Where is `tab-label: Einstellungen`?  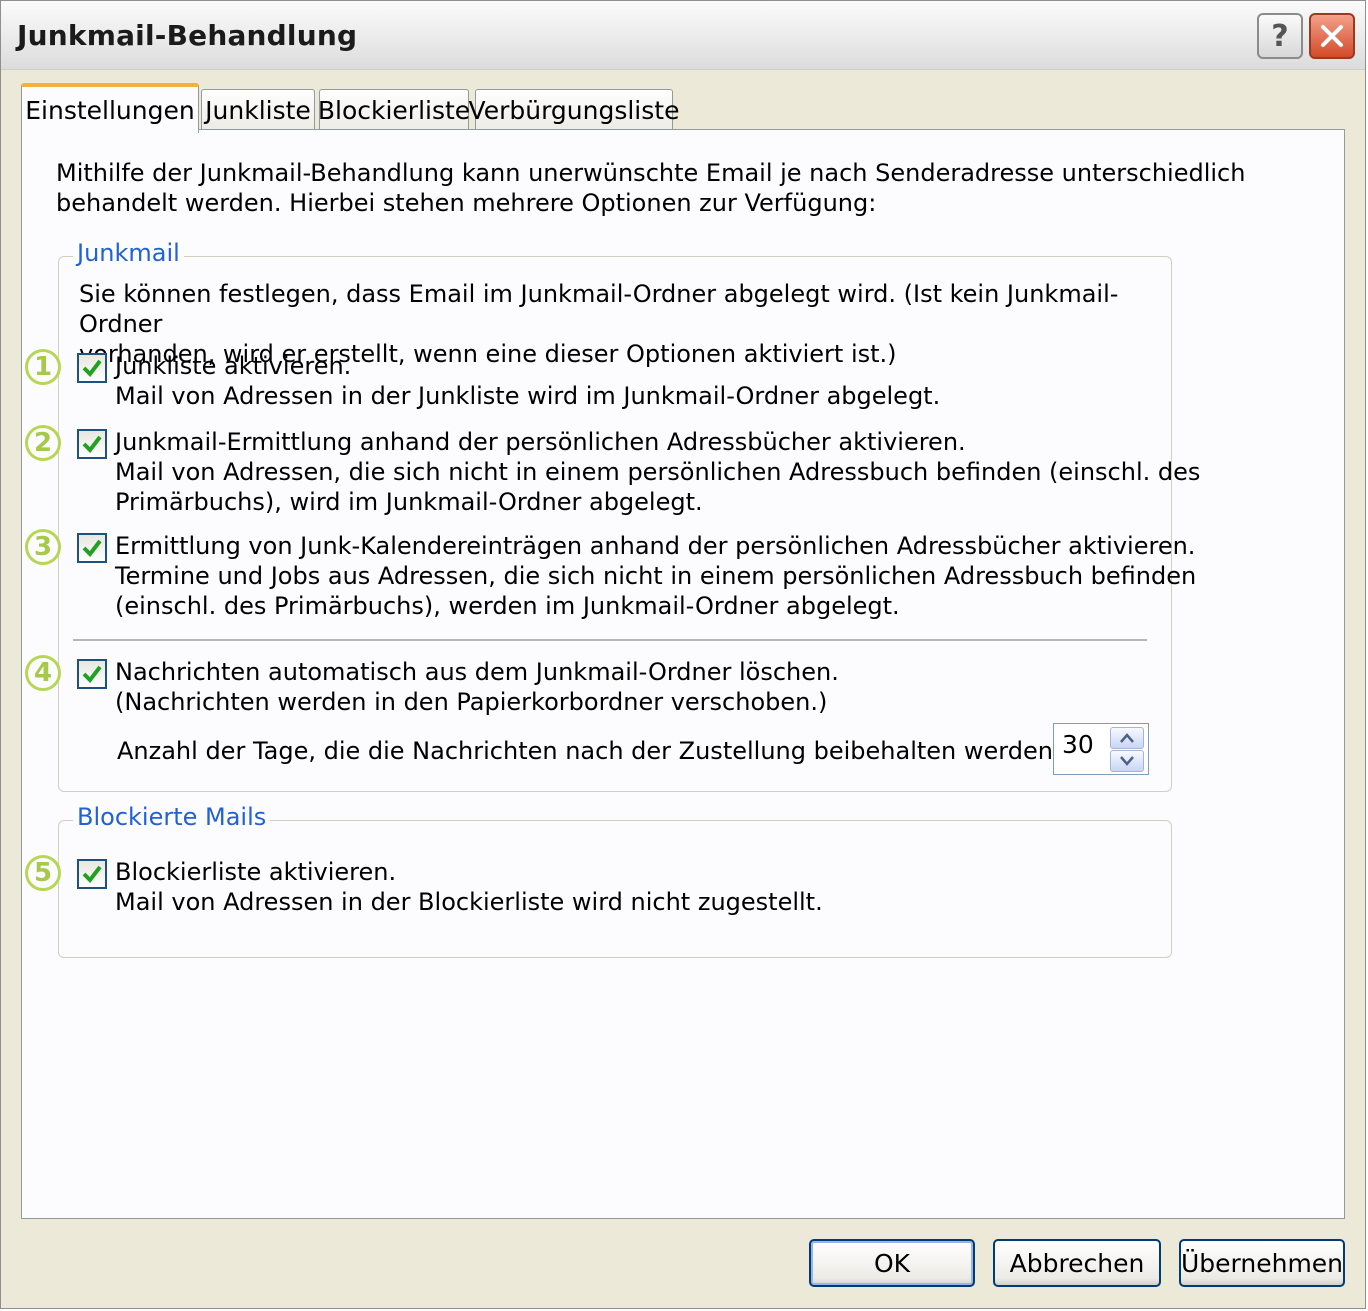 tab-label: Einstellungen is located at coordinates (110, 110).